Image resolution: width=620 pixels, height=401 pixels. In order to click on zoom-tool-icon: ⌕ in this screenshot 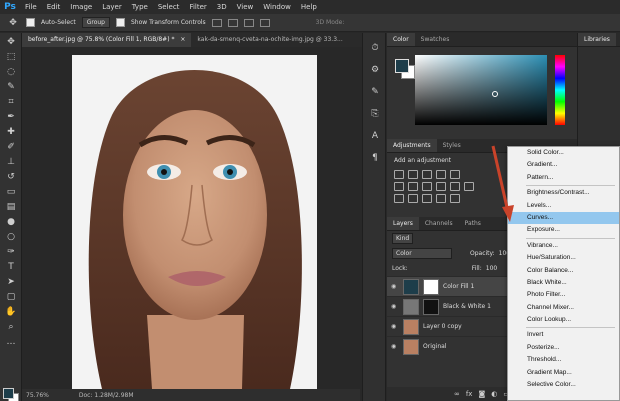, I will do `click(11, 327)`.